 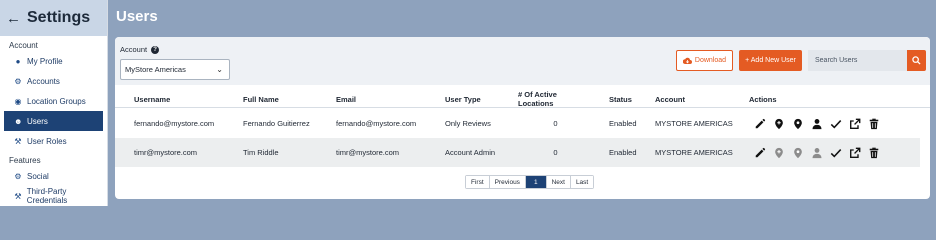 What do you see at coordinates (134, 49) in the screenshot?
I see `account-label: Account` at bounding box center [134, 49].